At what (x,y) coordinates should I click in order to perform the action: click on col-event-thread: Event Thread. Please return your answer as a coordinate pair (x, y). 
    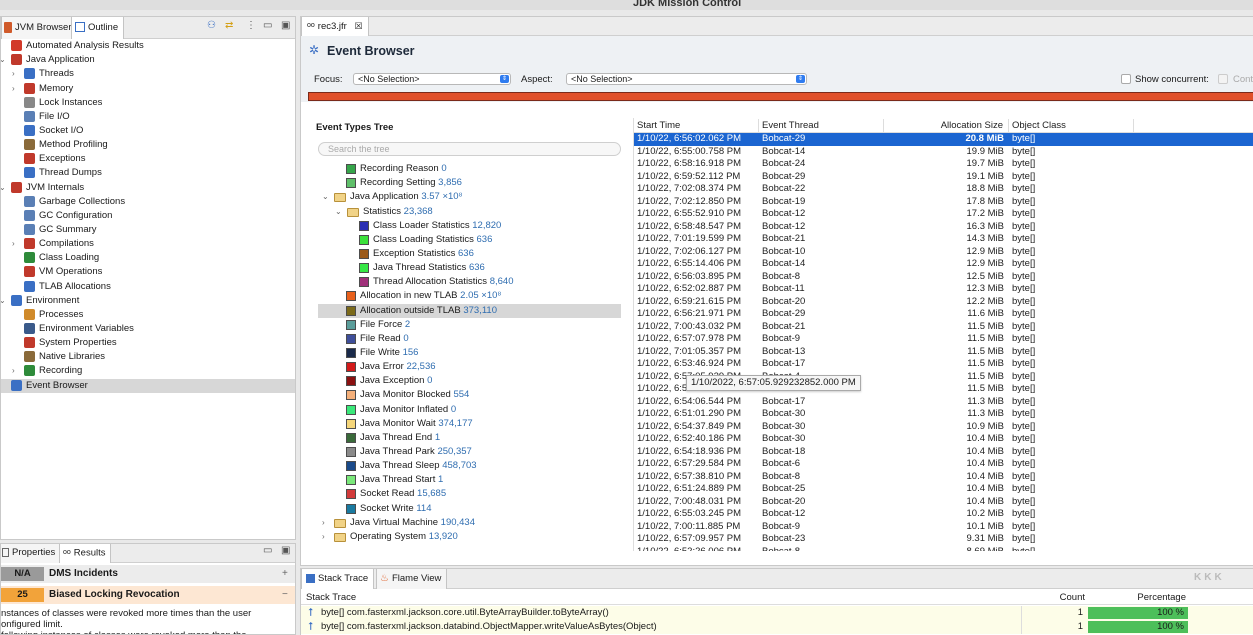
    Looking at the image, I should click on (821, 126).